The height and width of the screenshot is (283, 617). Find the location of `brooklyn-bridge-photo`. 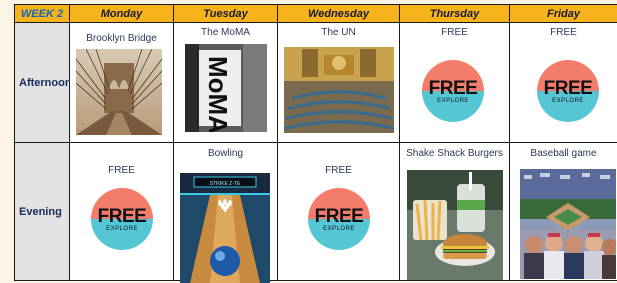

brooklyn-bridge-photo is located at coordinates (119, 92).